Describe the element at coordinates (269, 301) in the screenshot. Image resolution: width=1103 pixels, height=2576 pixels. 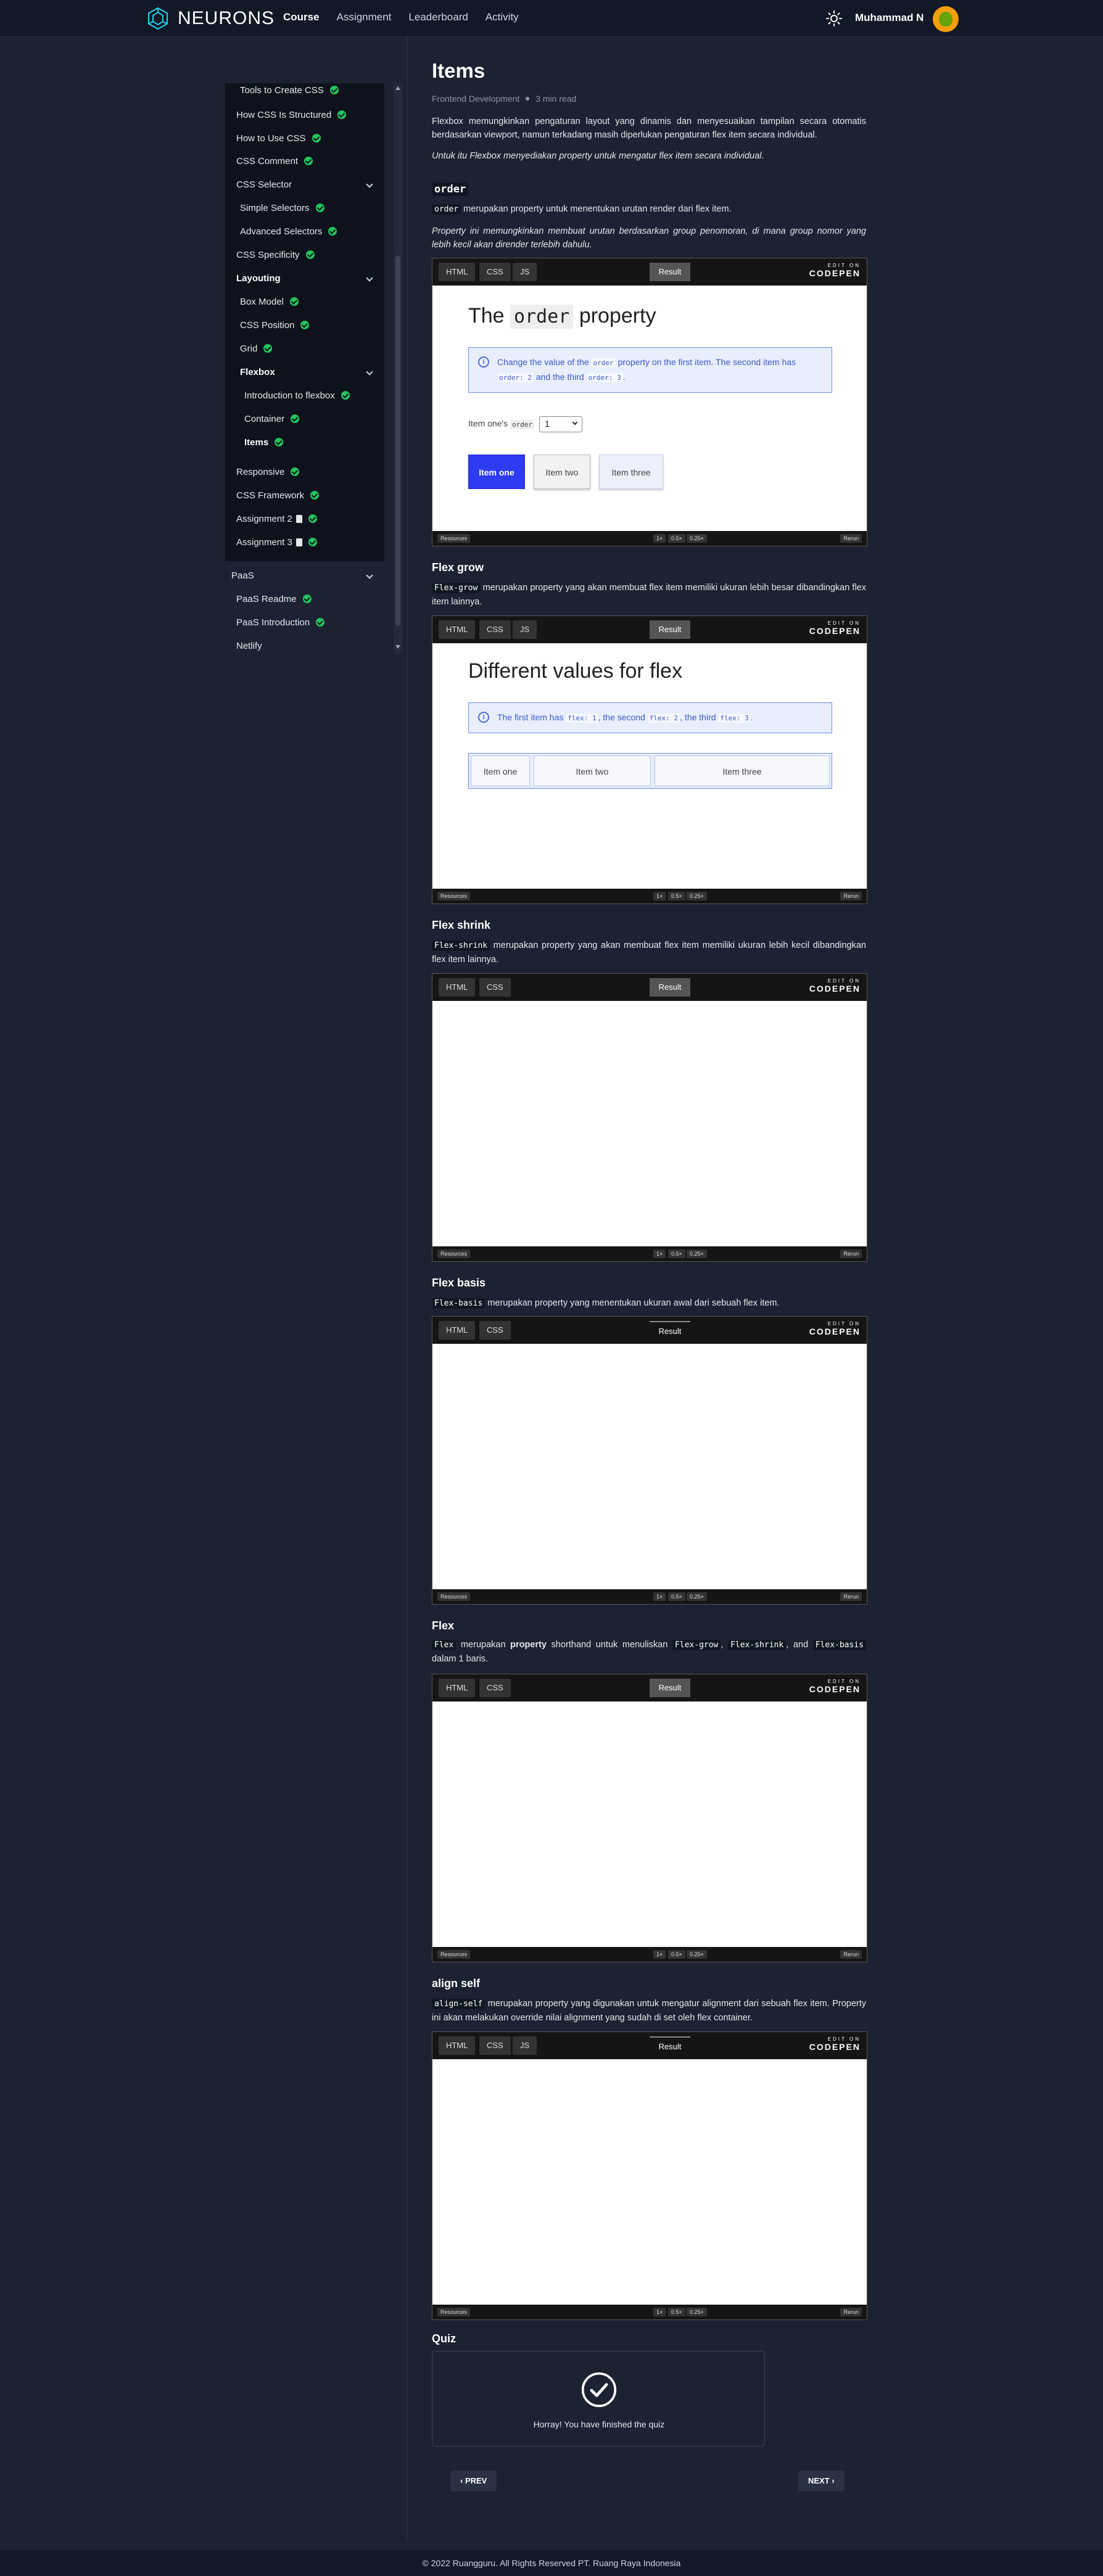
I see `sidebar-item-box-model: Box Model` at that location.